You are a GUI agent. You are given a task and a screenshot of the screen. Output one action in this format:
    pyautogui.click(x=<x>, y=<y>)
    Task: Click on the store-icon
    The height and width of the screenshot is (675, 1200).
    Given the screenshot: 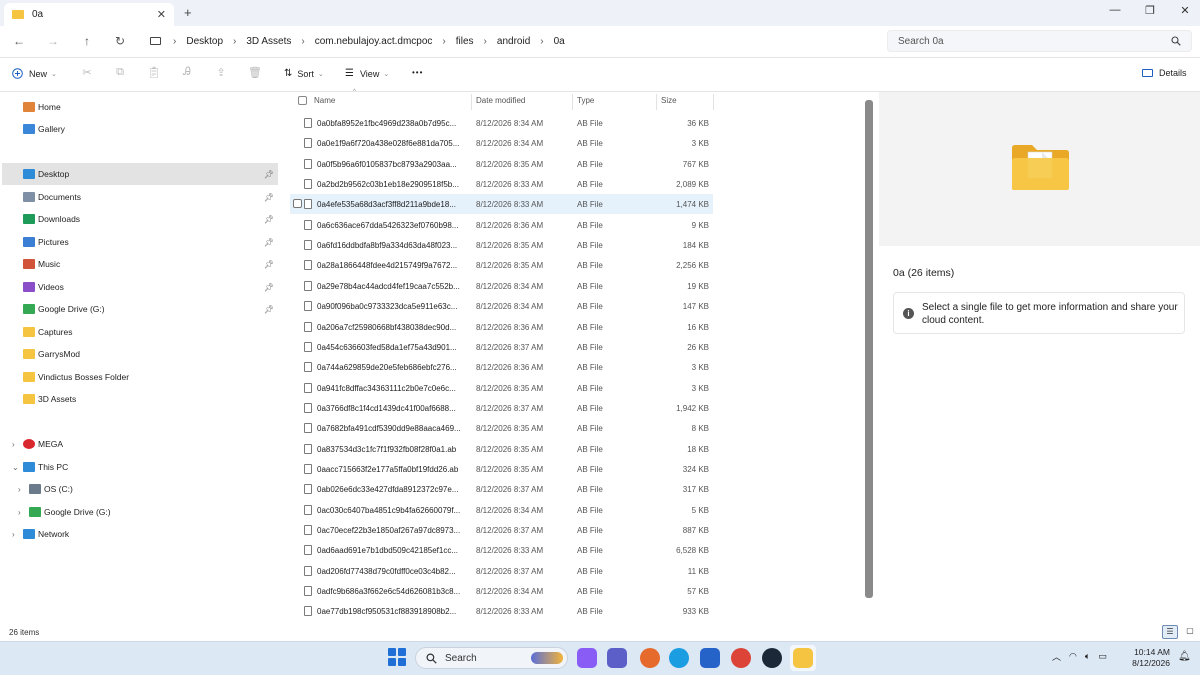 What is the action you would take?
    pyautogui.click(x=710, y=658)
    